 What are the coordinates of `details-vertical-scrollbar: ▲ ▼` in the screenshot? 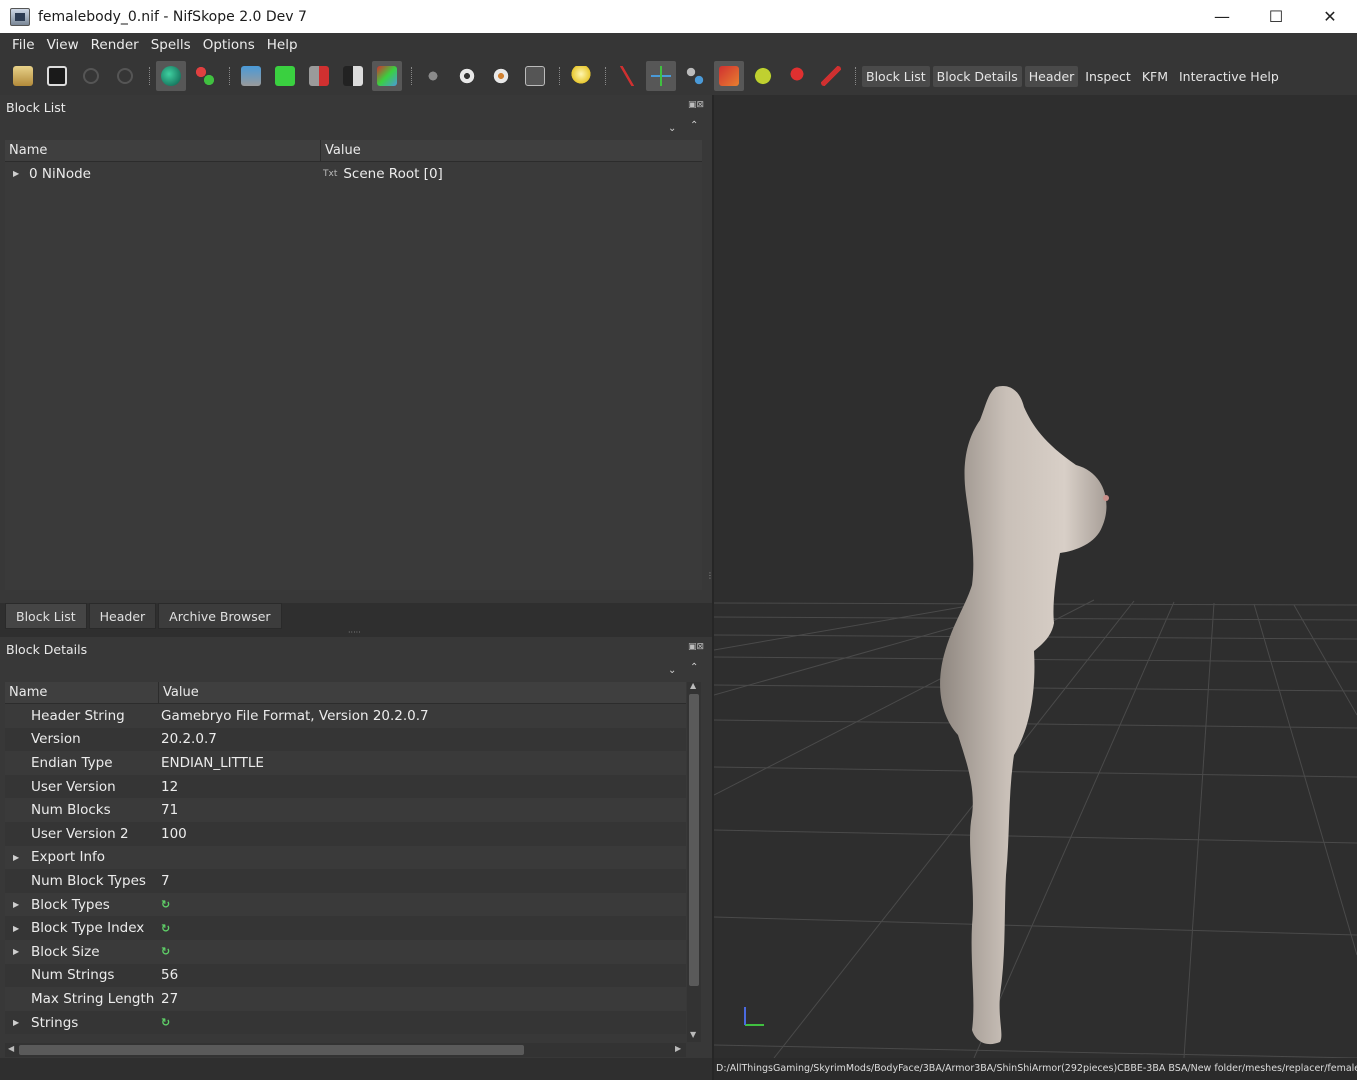 It's located at (694, 861).